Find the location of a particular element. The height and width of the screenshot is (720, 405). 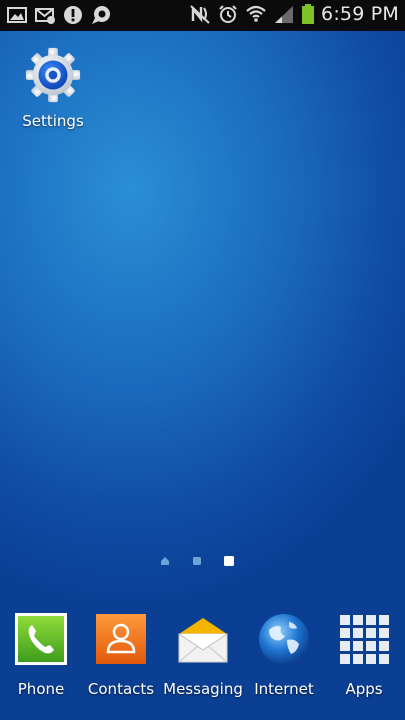

dock-contacts: Contacts is located at coordinates (121, 653).